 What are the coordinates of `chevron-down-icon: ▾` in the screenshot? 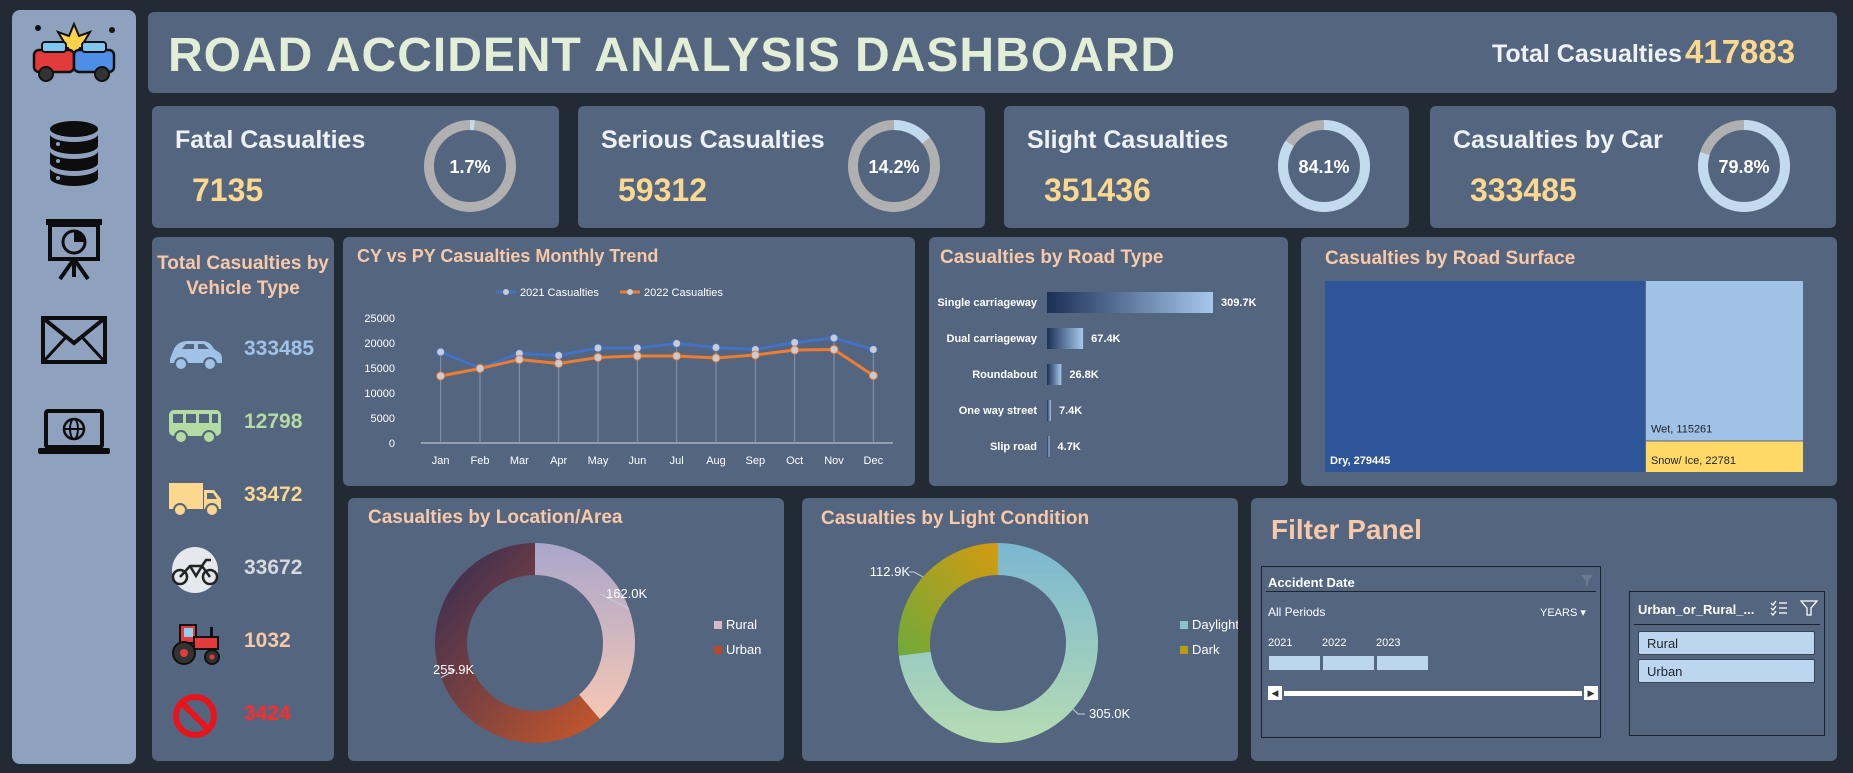 It's located at (1583, 613).